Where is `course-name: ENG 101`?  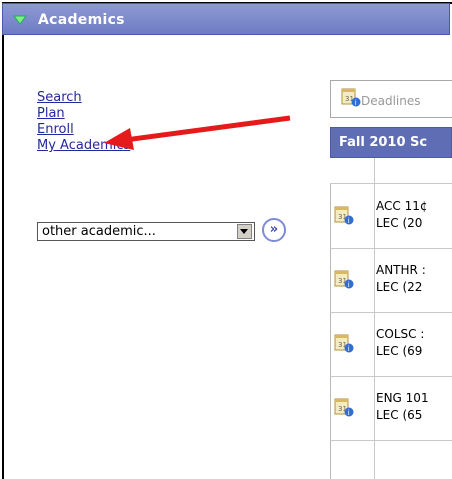
course-name: ENG 101 is located at coordinates (402, 398).